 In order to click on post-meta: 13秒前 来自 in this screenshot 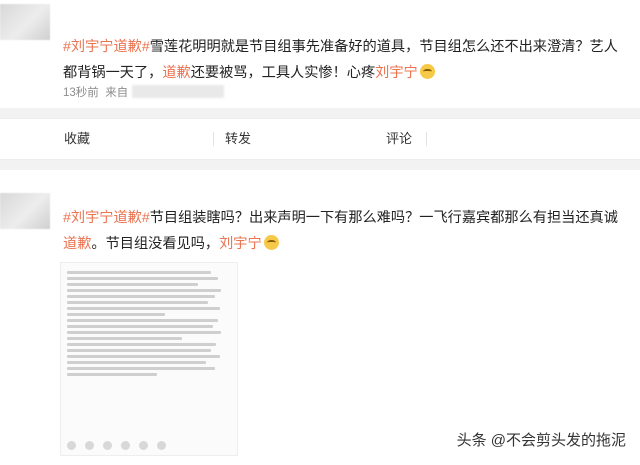, I will do `click(144, 92)`.